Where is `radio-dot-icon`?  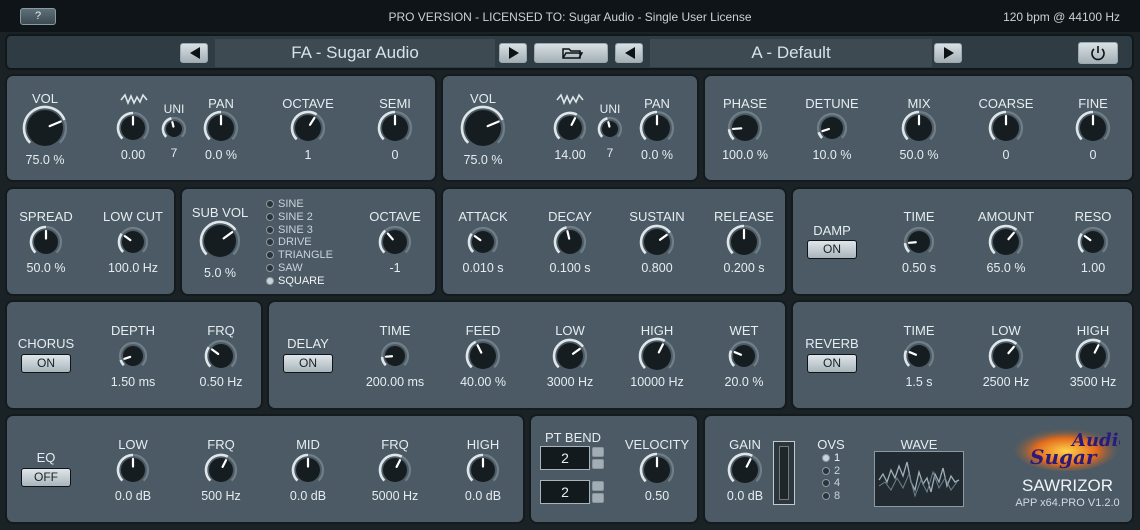
radio-dot-icon is located at coordinates (270, 216).